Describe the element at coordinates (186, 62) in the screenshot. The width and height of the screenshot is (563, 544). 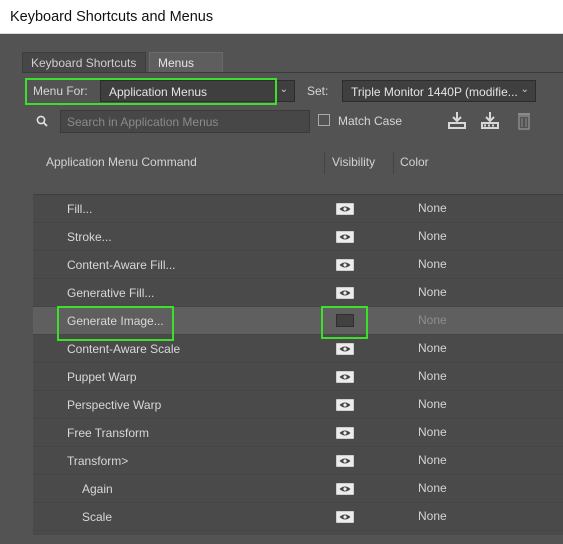
I see `tab-menus: Menus` at that location.